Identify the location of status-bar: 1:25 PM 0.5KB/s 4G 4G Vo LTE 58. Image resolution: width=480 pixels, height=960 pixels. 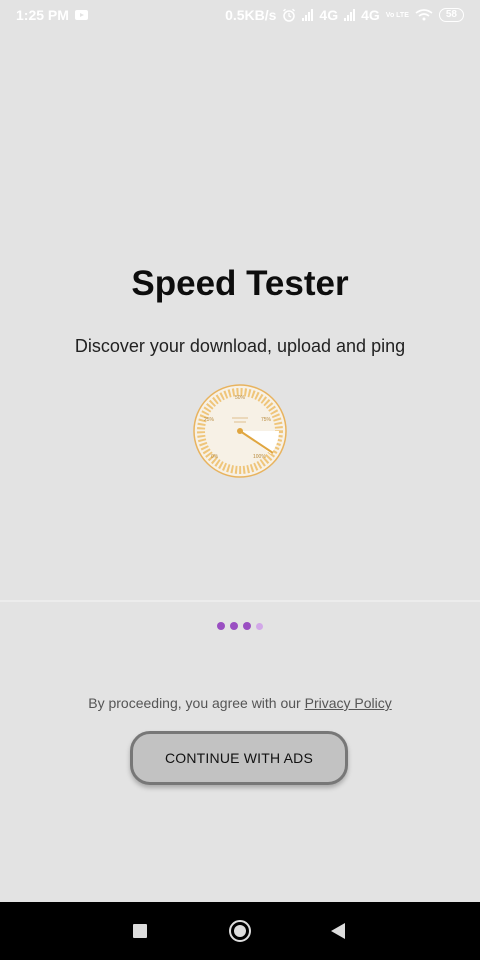
(240, 15).